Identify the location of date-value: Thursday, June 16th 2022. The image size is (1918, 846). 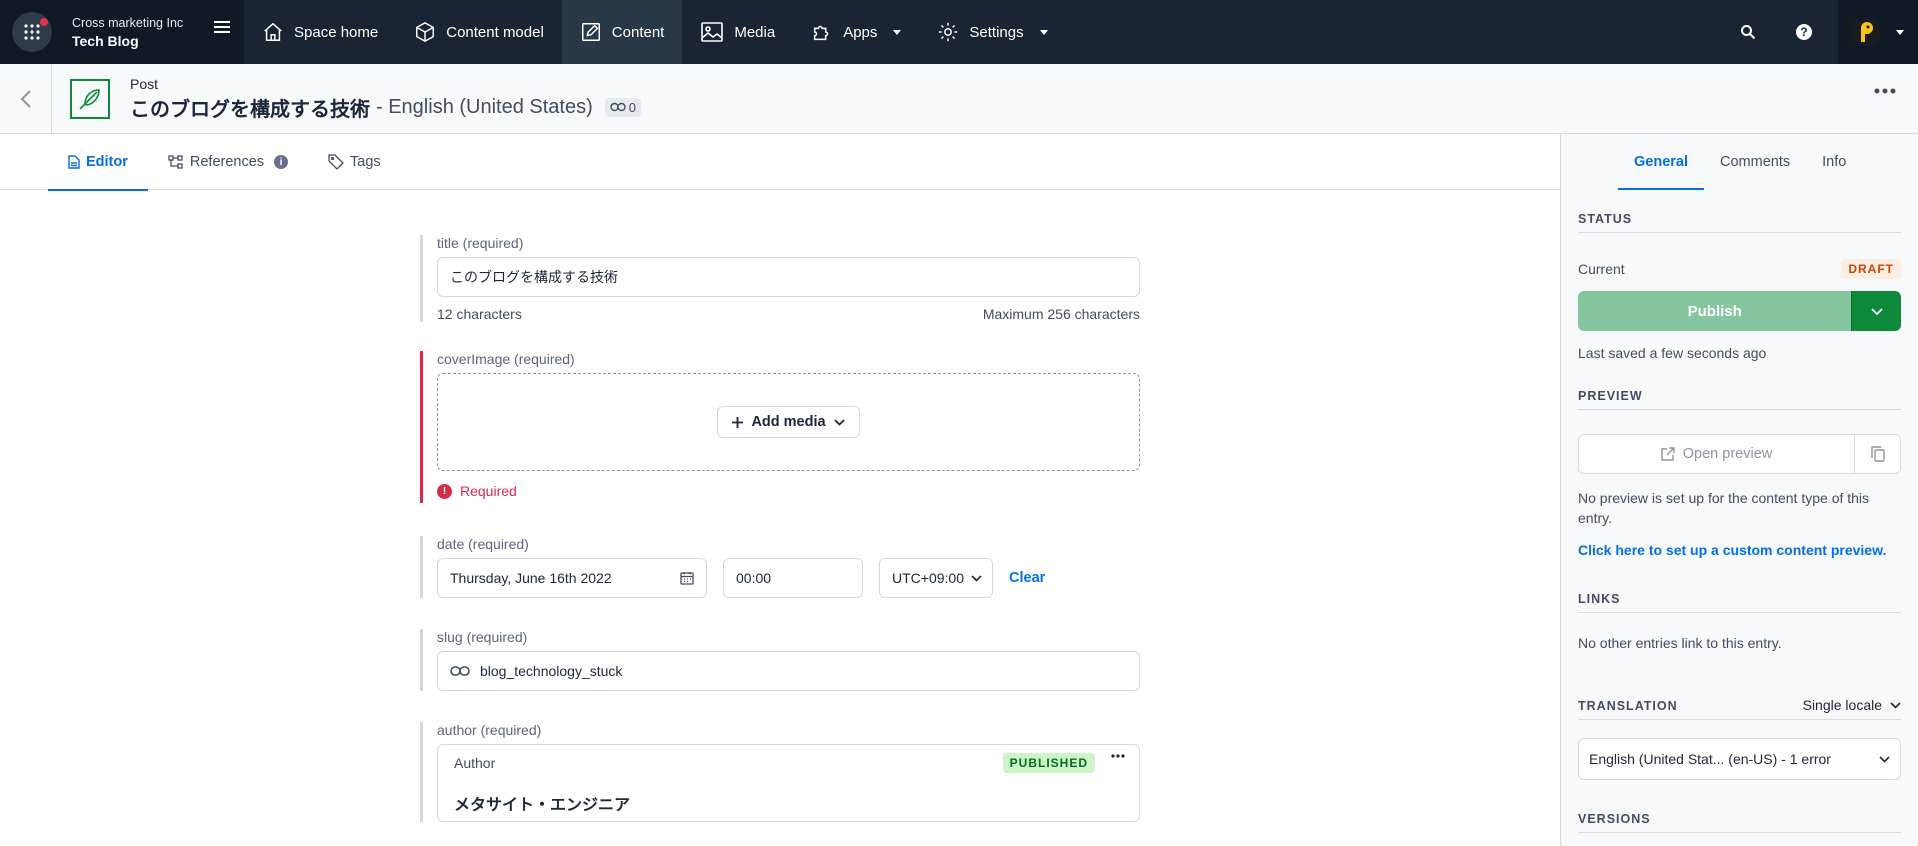
(531, 578).